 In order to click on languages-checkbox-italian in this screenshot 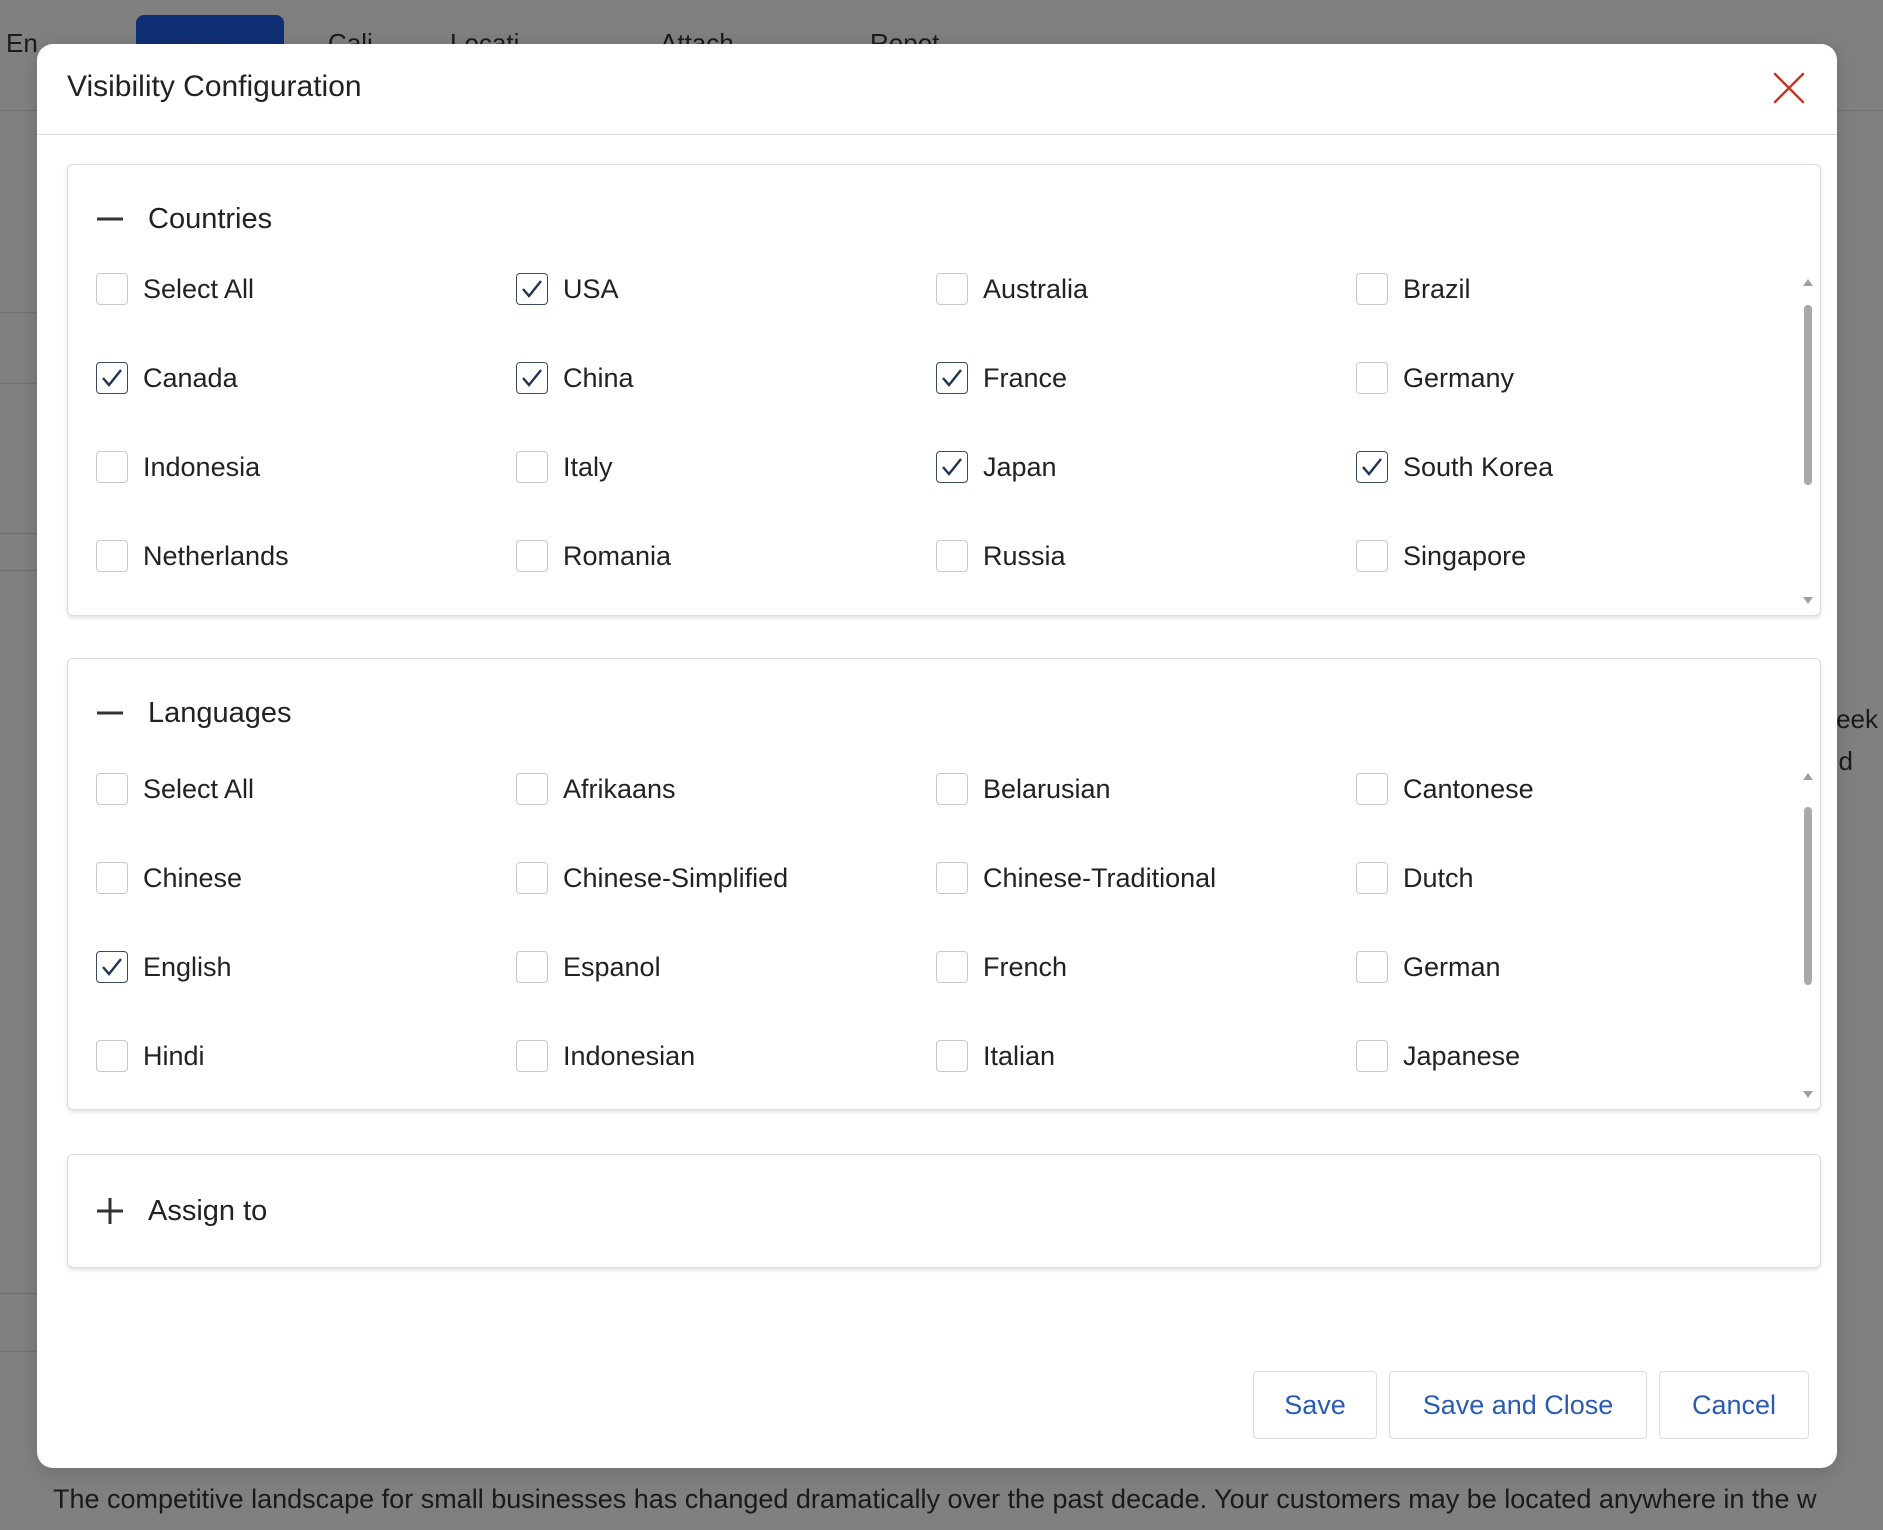, I will do `click(952, 1056)`.